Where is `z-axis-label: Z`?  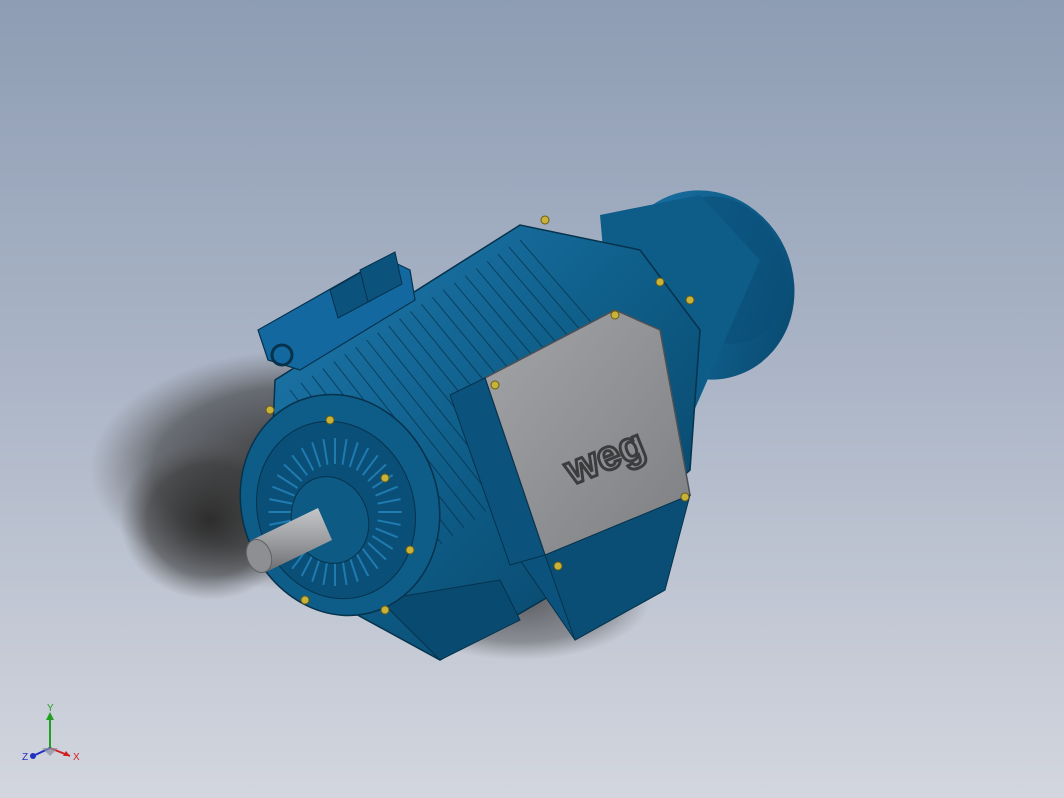 z-axis-label: Z is located at coordinates (25, 757).